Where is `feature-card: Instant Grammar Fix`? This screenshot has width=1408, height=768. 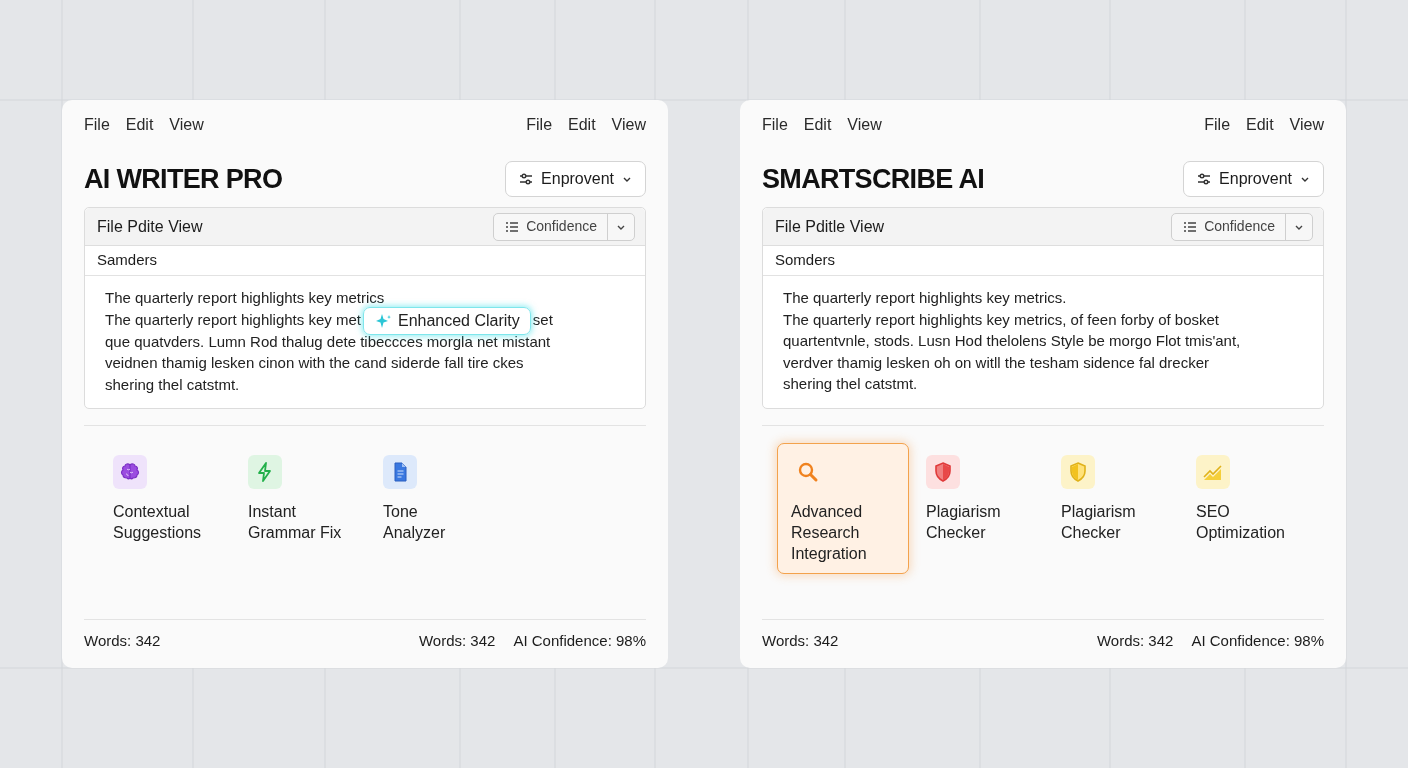
feature-card: Instant Grammar Fix is located at coordinates (300, 509).